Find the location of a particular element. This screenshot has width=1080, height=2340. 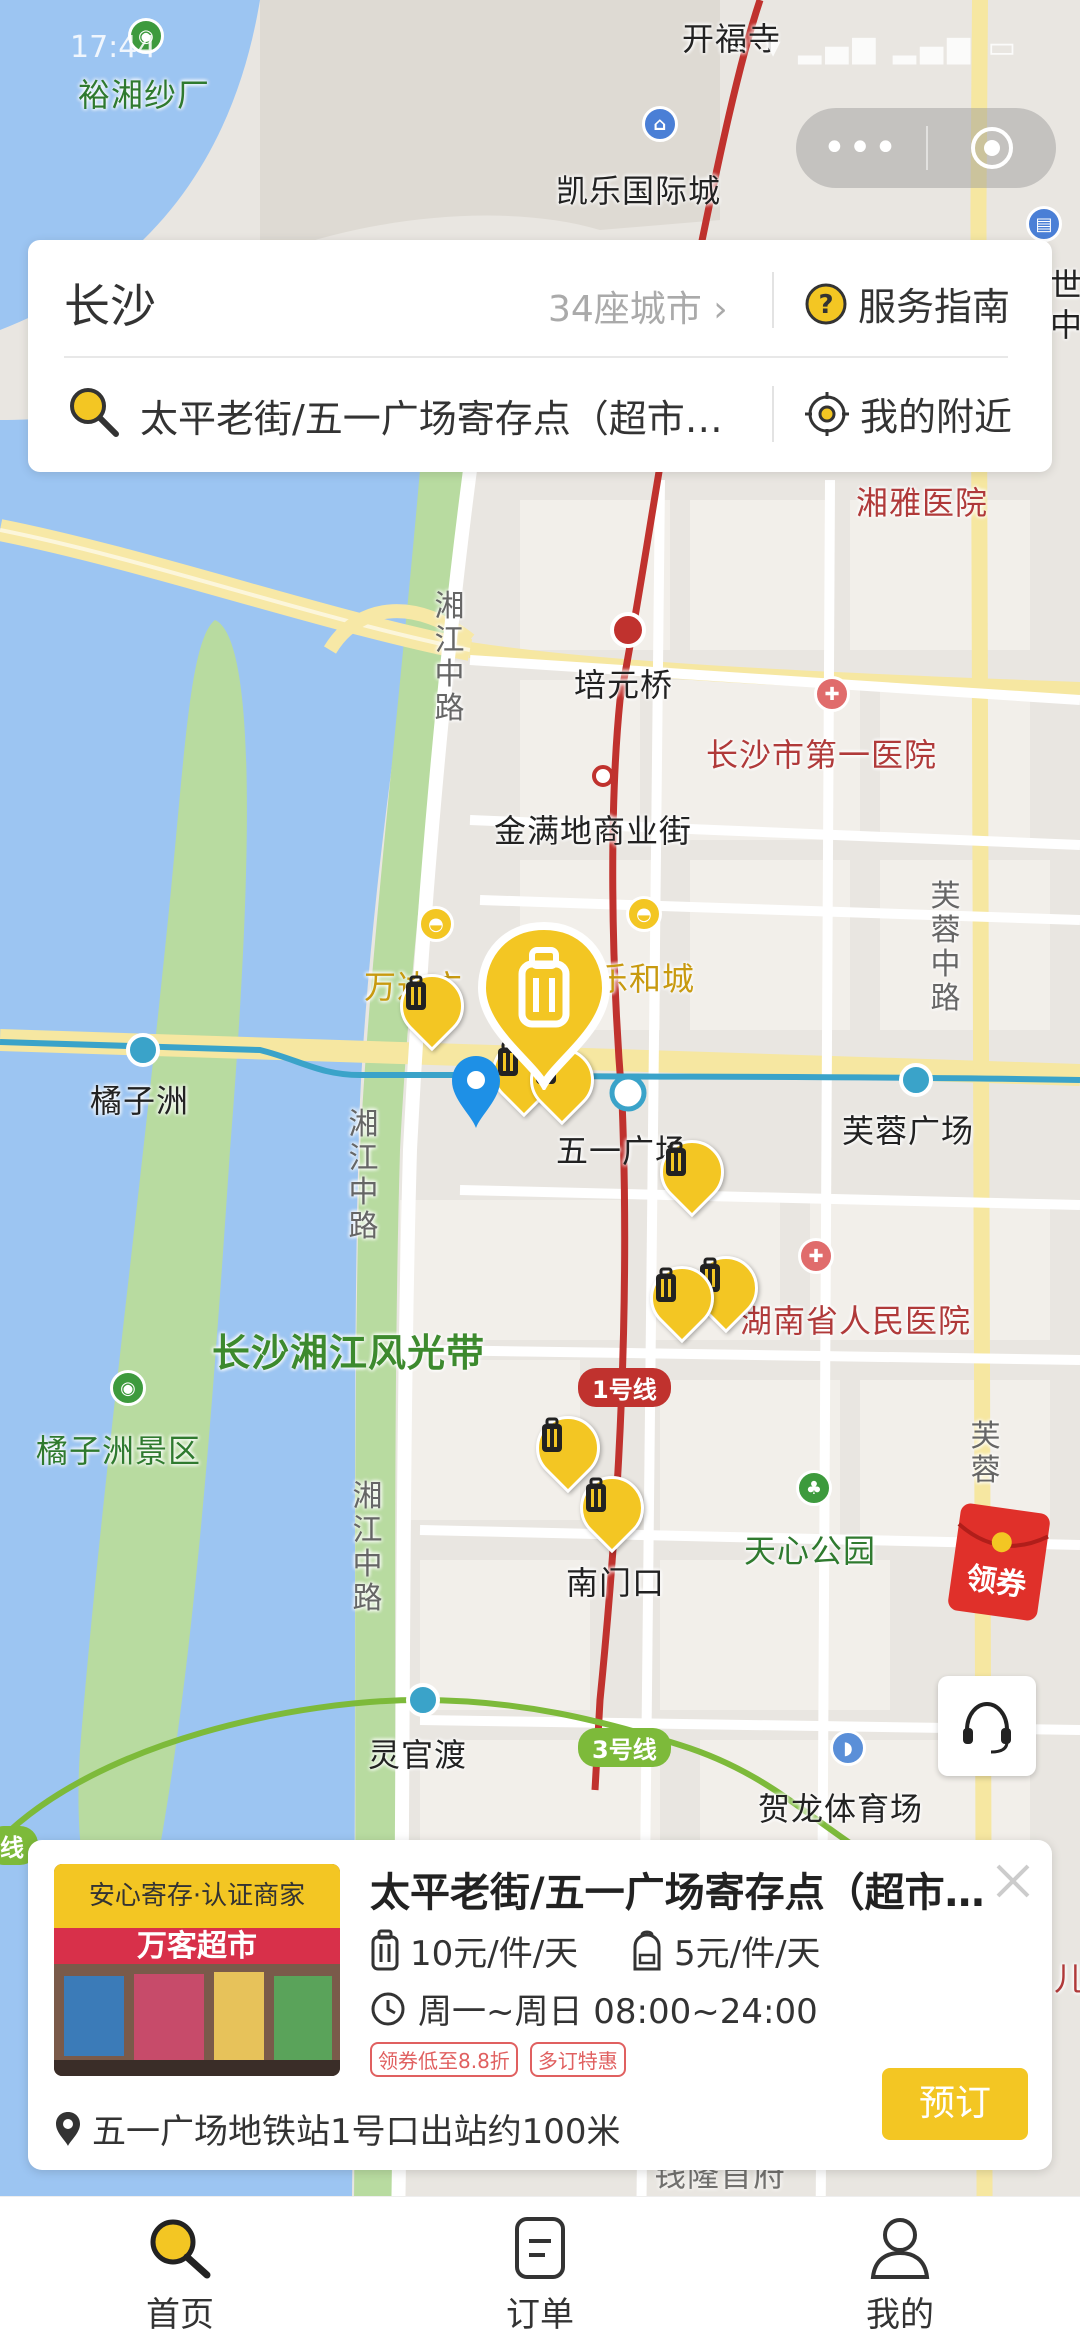

profile-icon is located at coordinates (900, 2248).